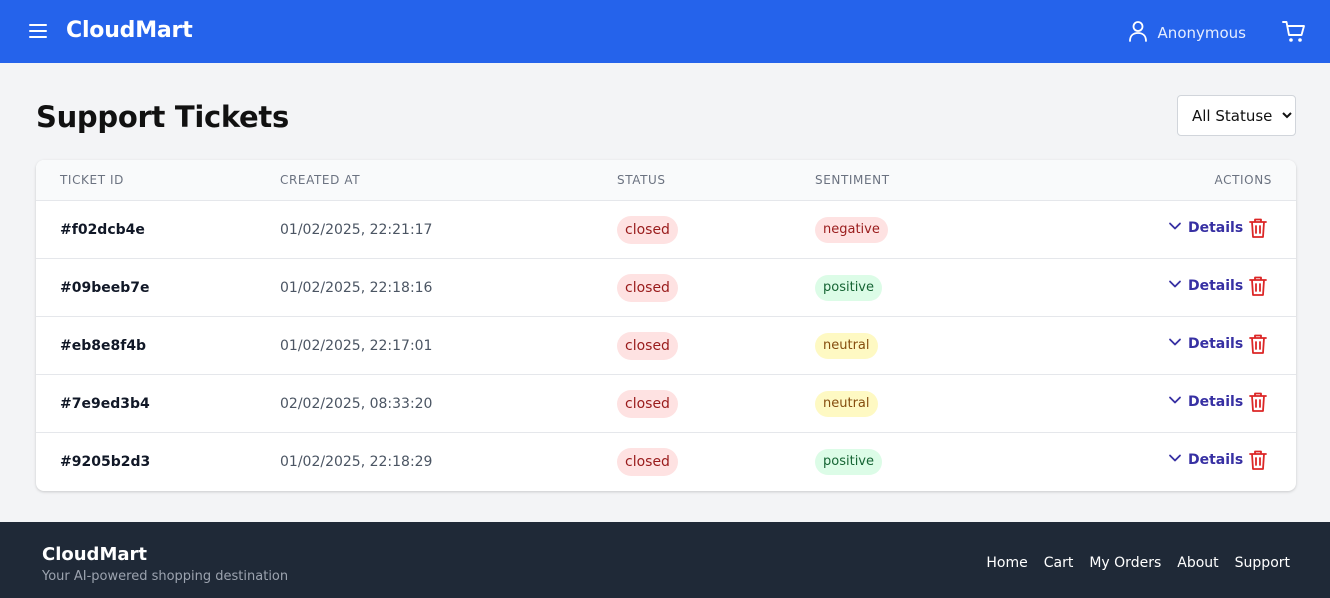  I want to click on footer-link-home: Home, so click(1006, 563).